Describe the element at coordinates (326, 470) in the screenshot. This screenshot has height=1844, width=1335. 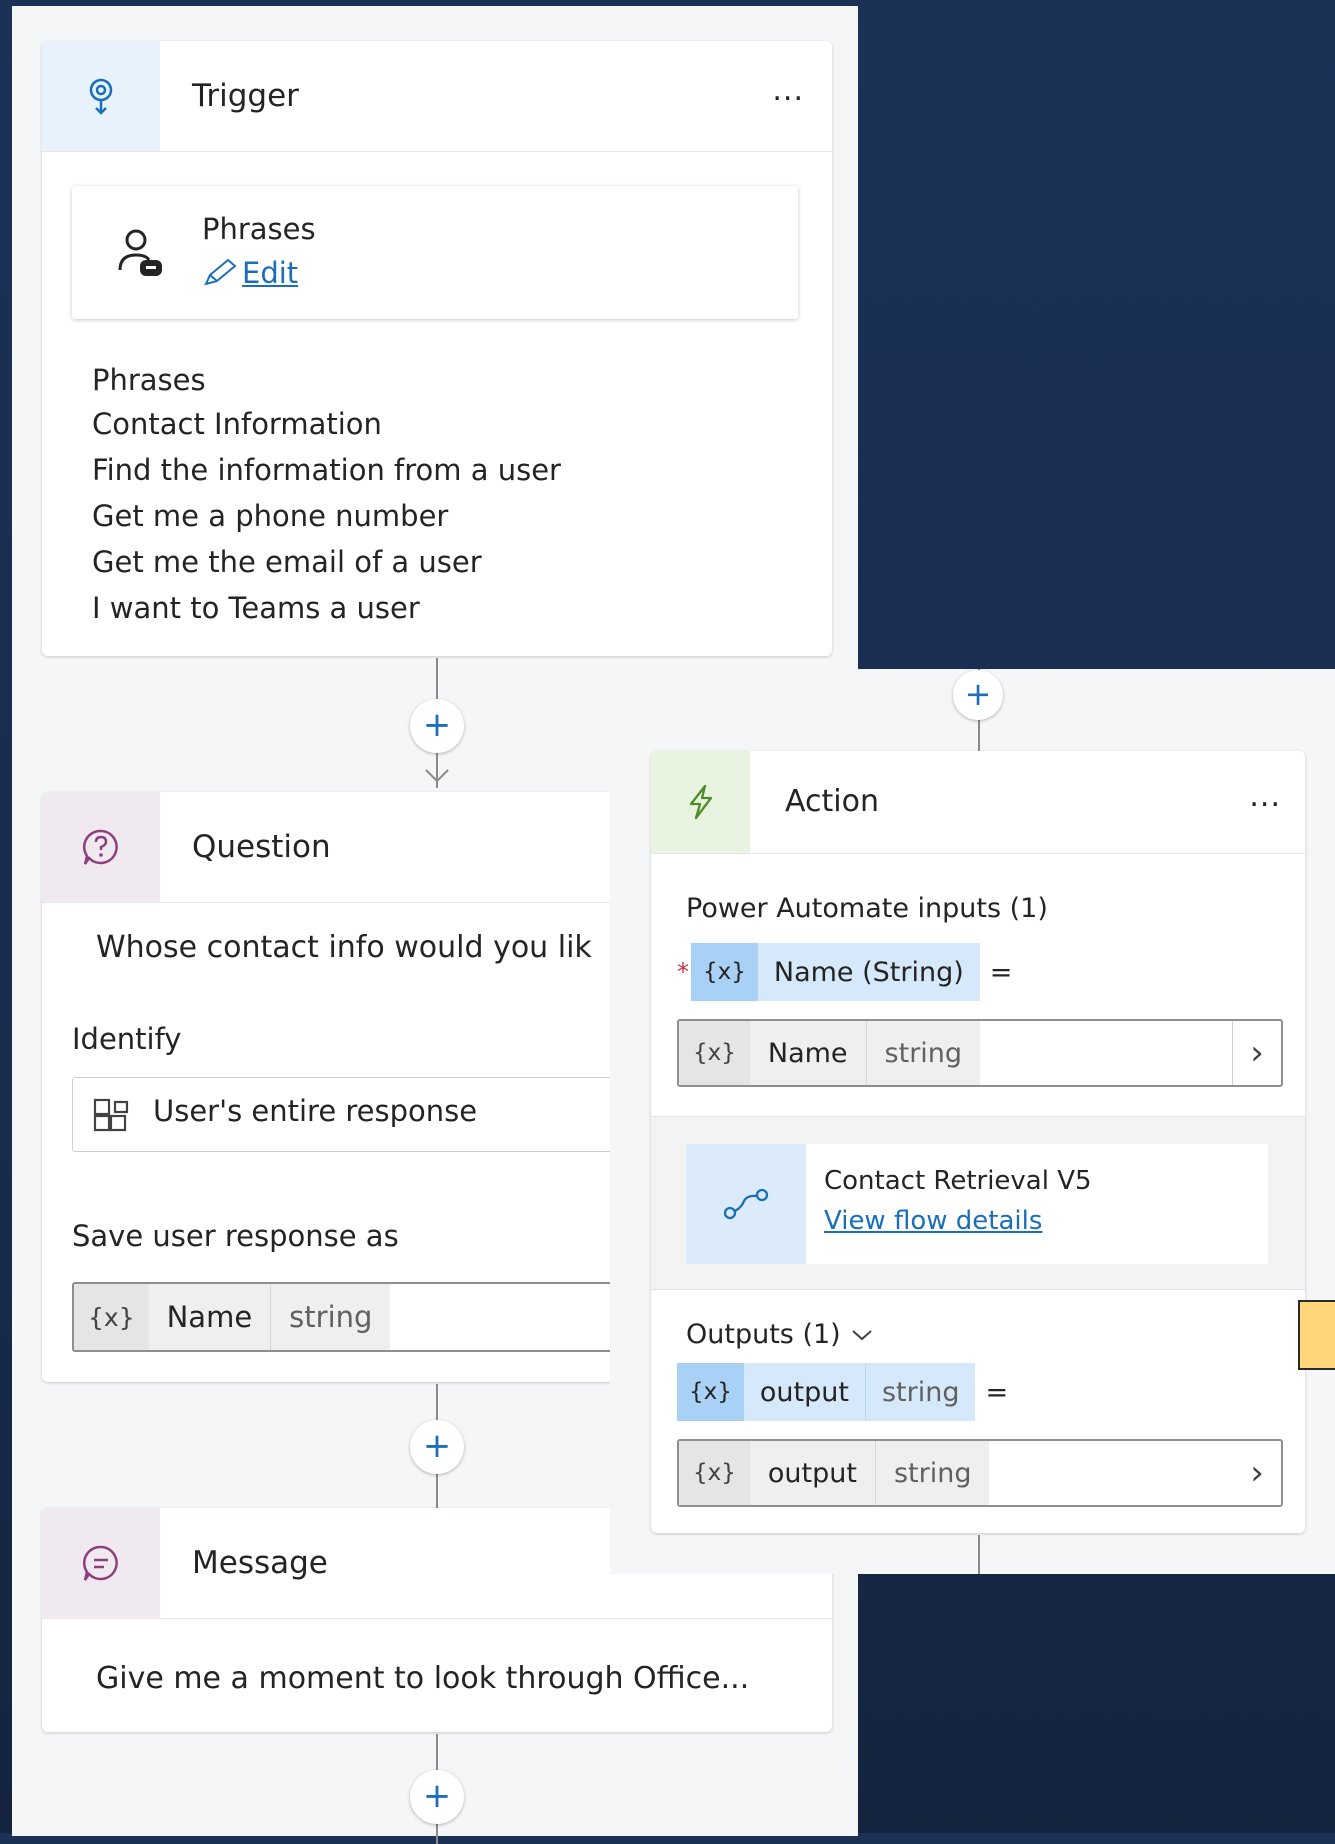
I see `phrase-item: Find the information from a user` at that location.